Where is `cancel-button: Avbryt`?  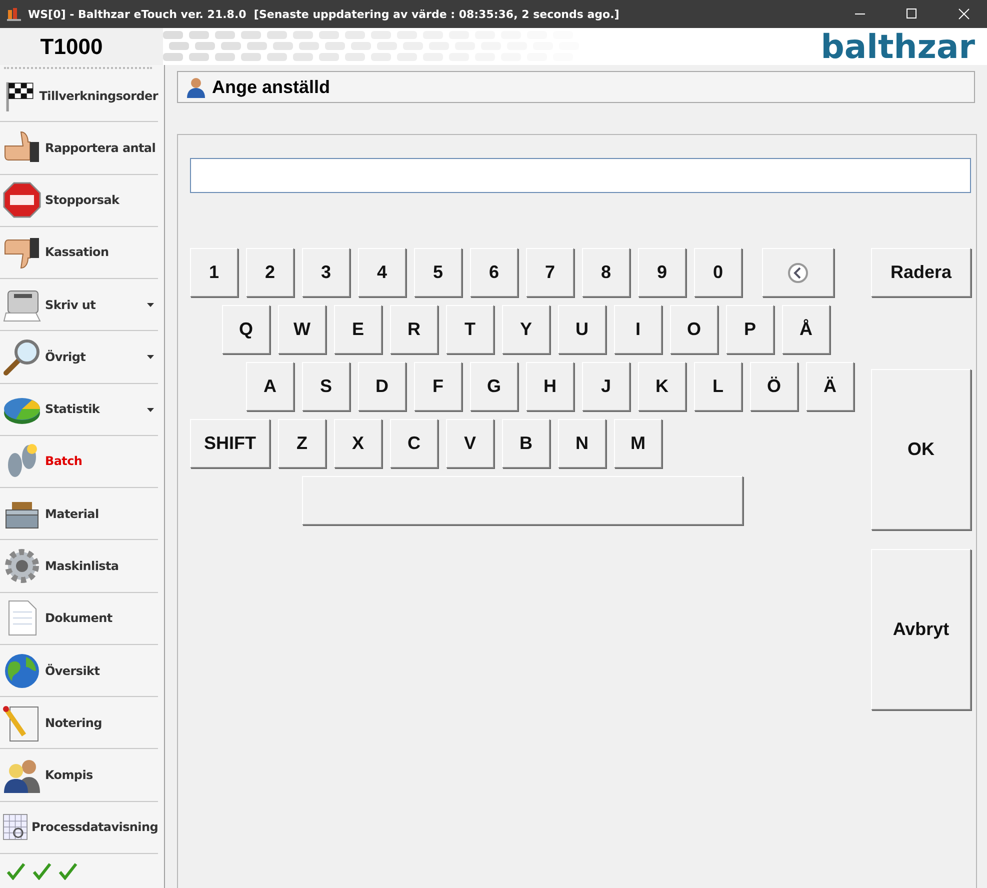
cancel-button: Avbryt is located at coordinates (921, 629).